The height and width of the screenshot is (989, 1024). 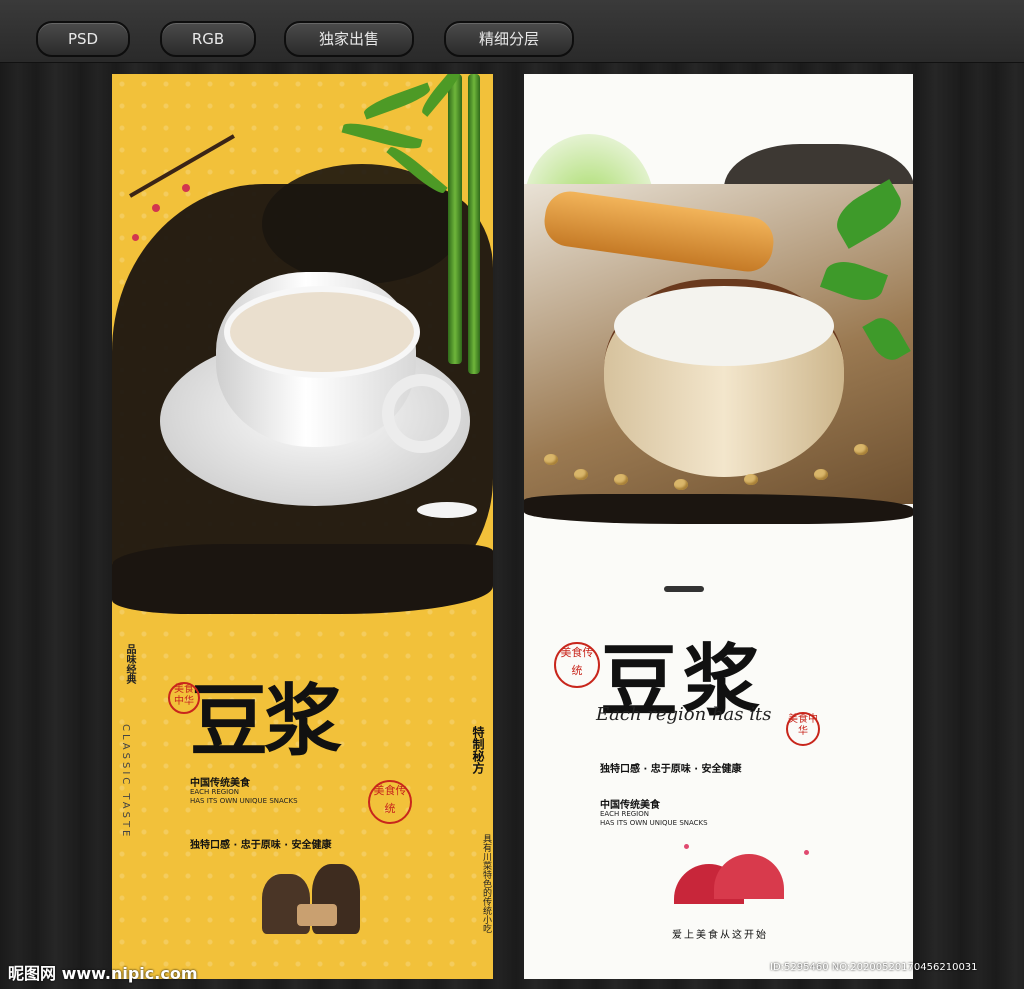 I want to click on tag-psd: PSD, so click(x=83, y=39).